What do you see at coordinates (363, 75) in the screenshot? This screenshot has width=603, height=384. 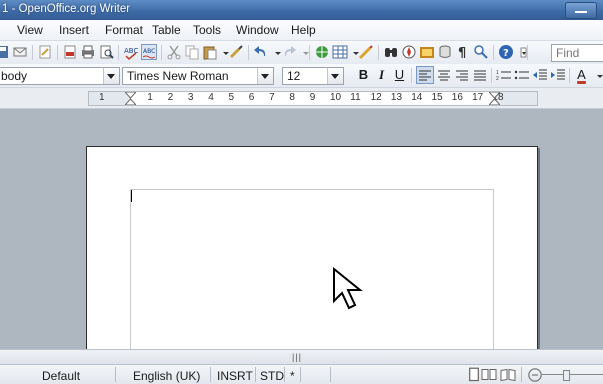 I see `bold-button: B` at bounding box center [363, 75].